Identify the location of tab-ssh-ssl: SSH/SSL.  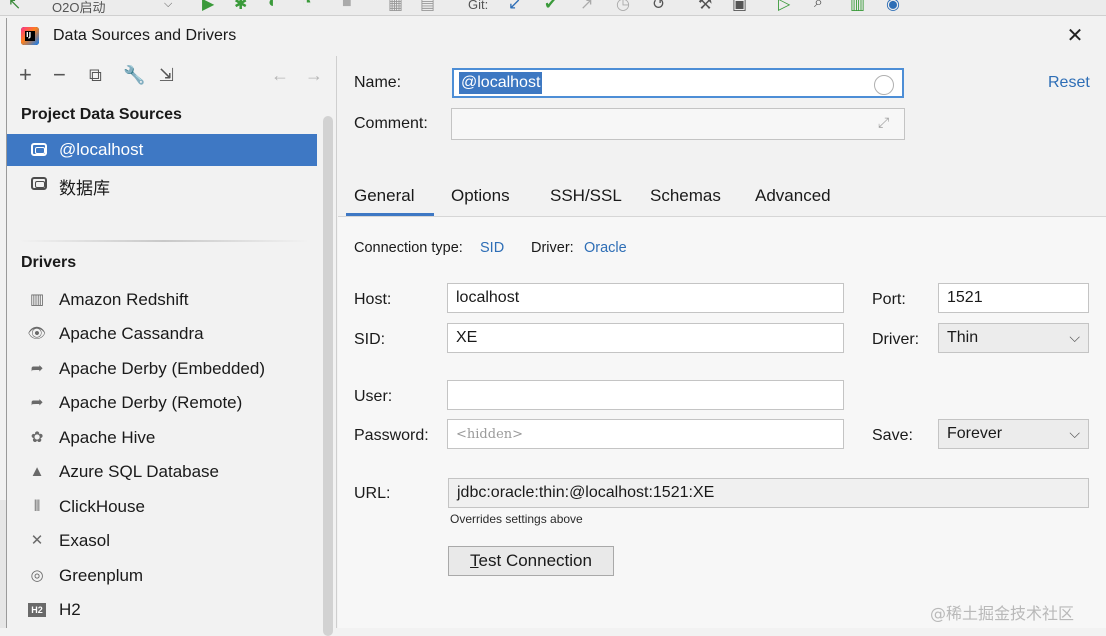
(586, 196).